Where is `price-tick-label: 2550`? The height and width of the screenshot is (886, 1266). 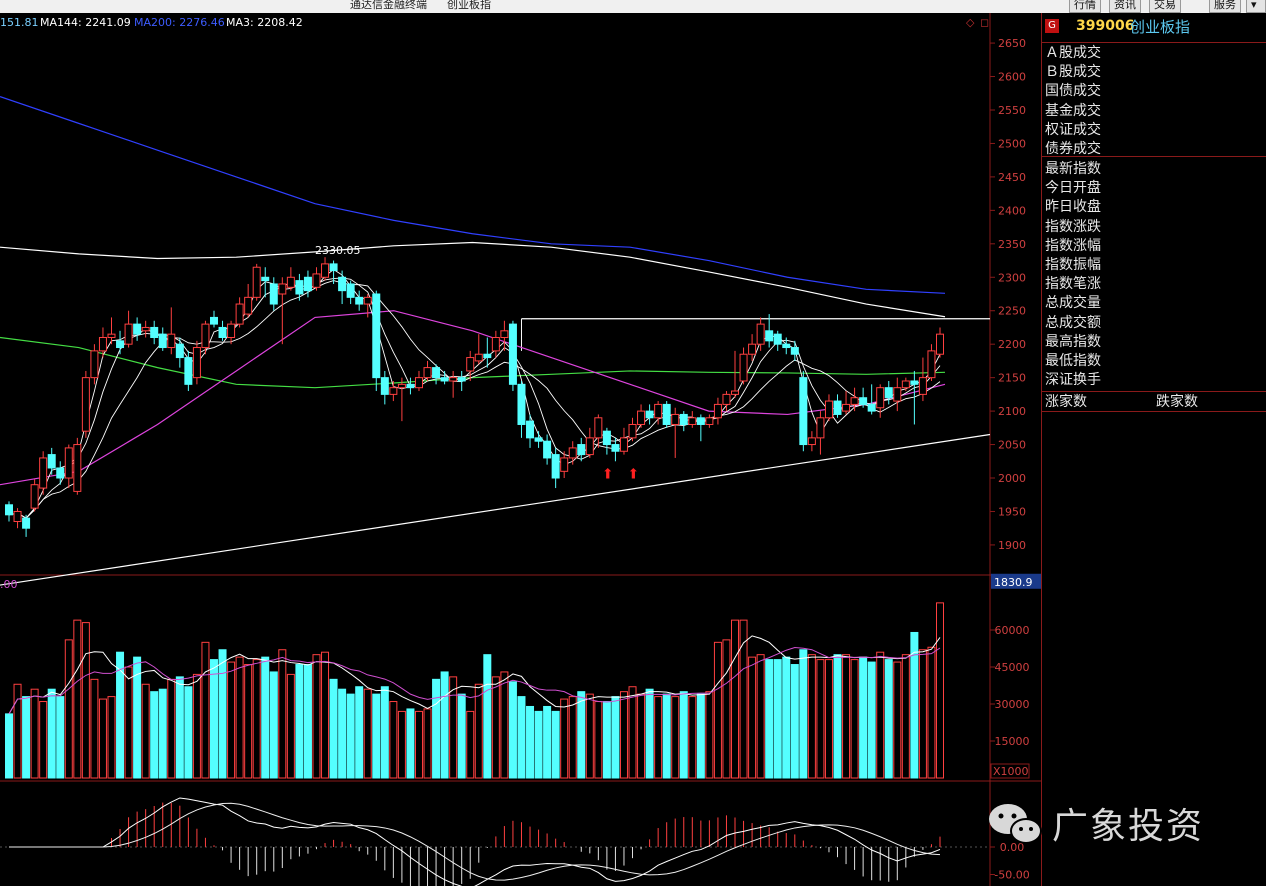
price-tick-label: 2550 is located at coordinates (1012, 110).